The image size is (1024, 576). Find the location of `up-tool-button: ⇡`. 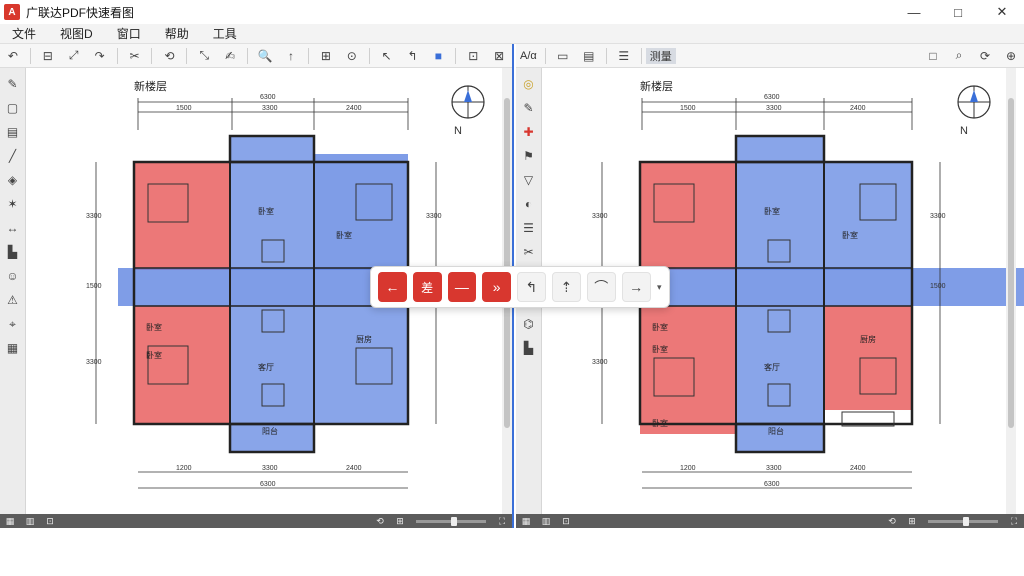

up-tool-button: ⇡ is located at coordinates (566, 287).